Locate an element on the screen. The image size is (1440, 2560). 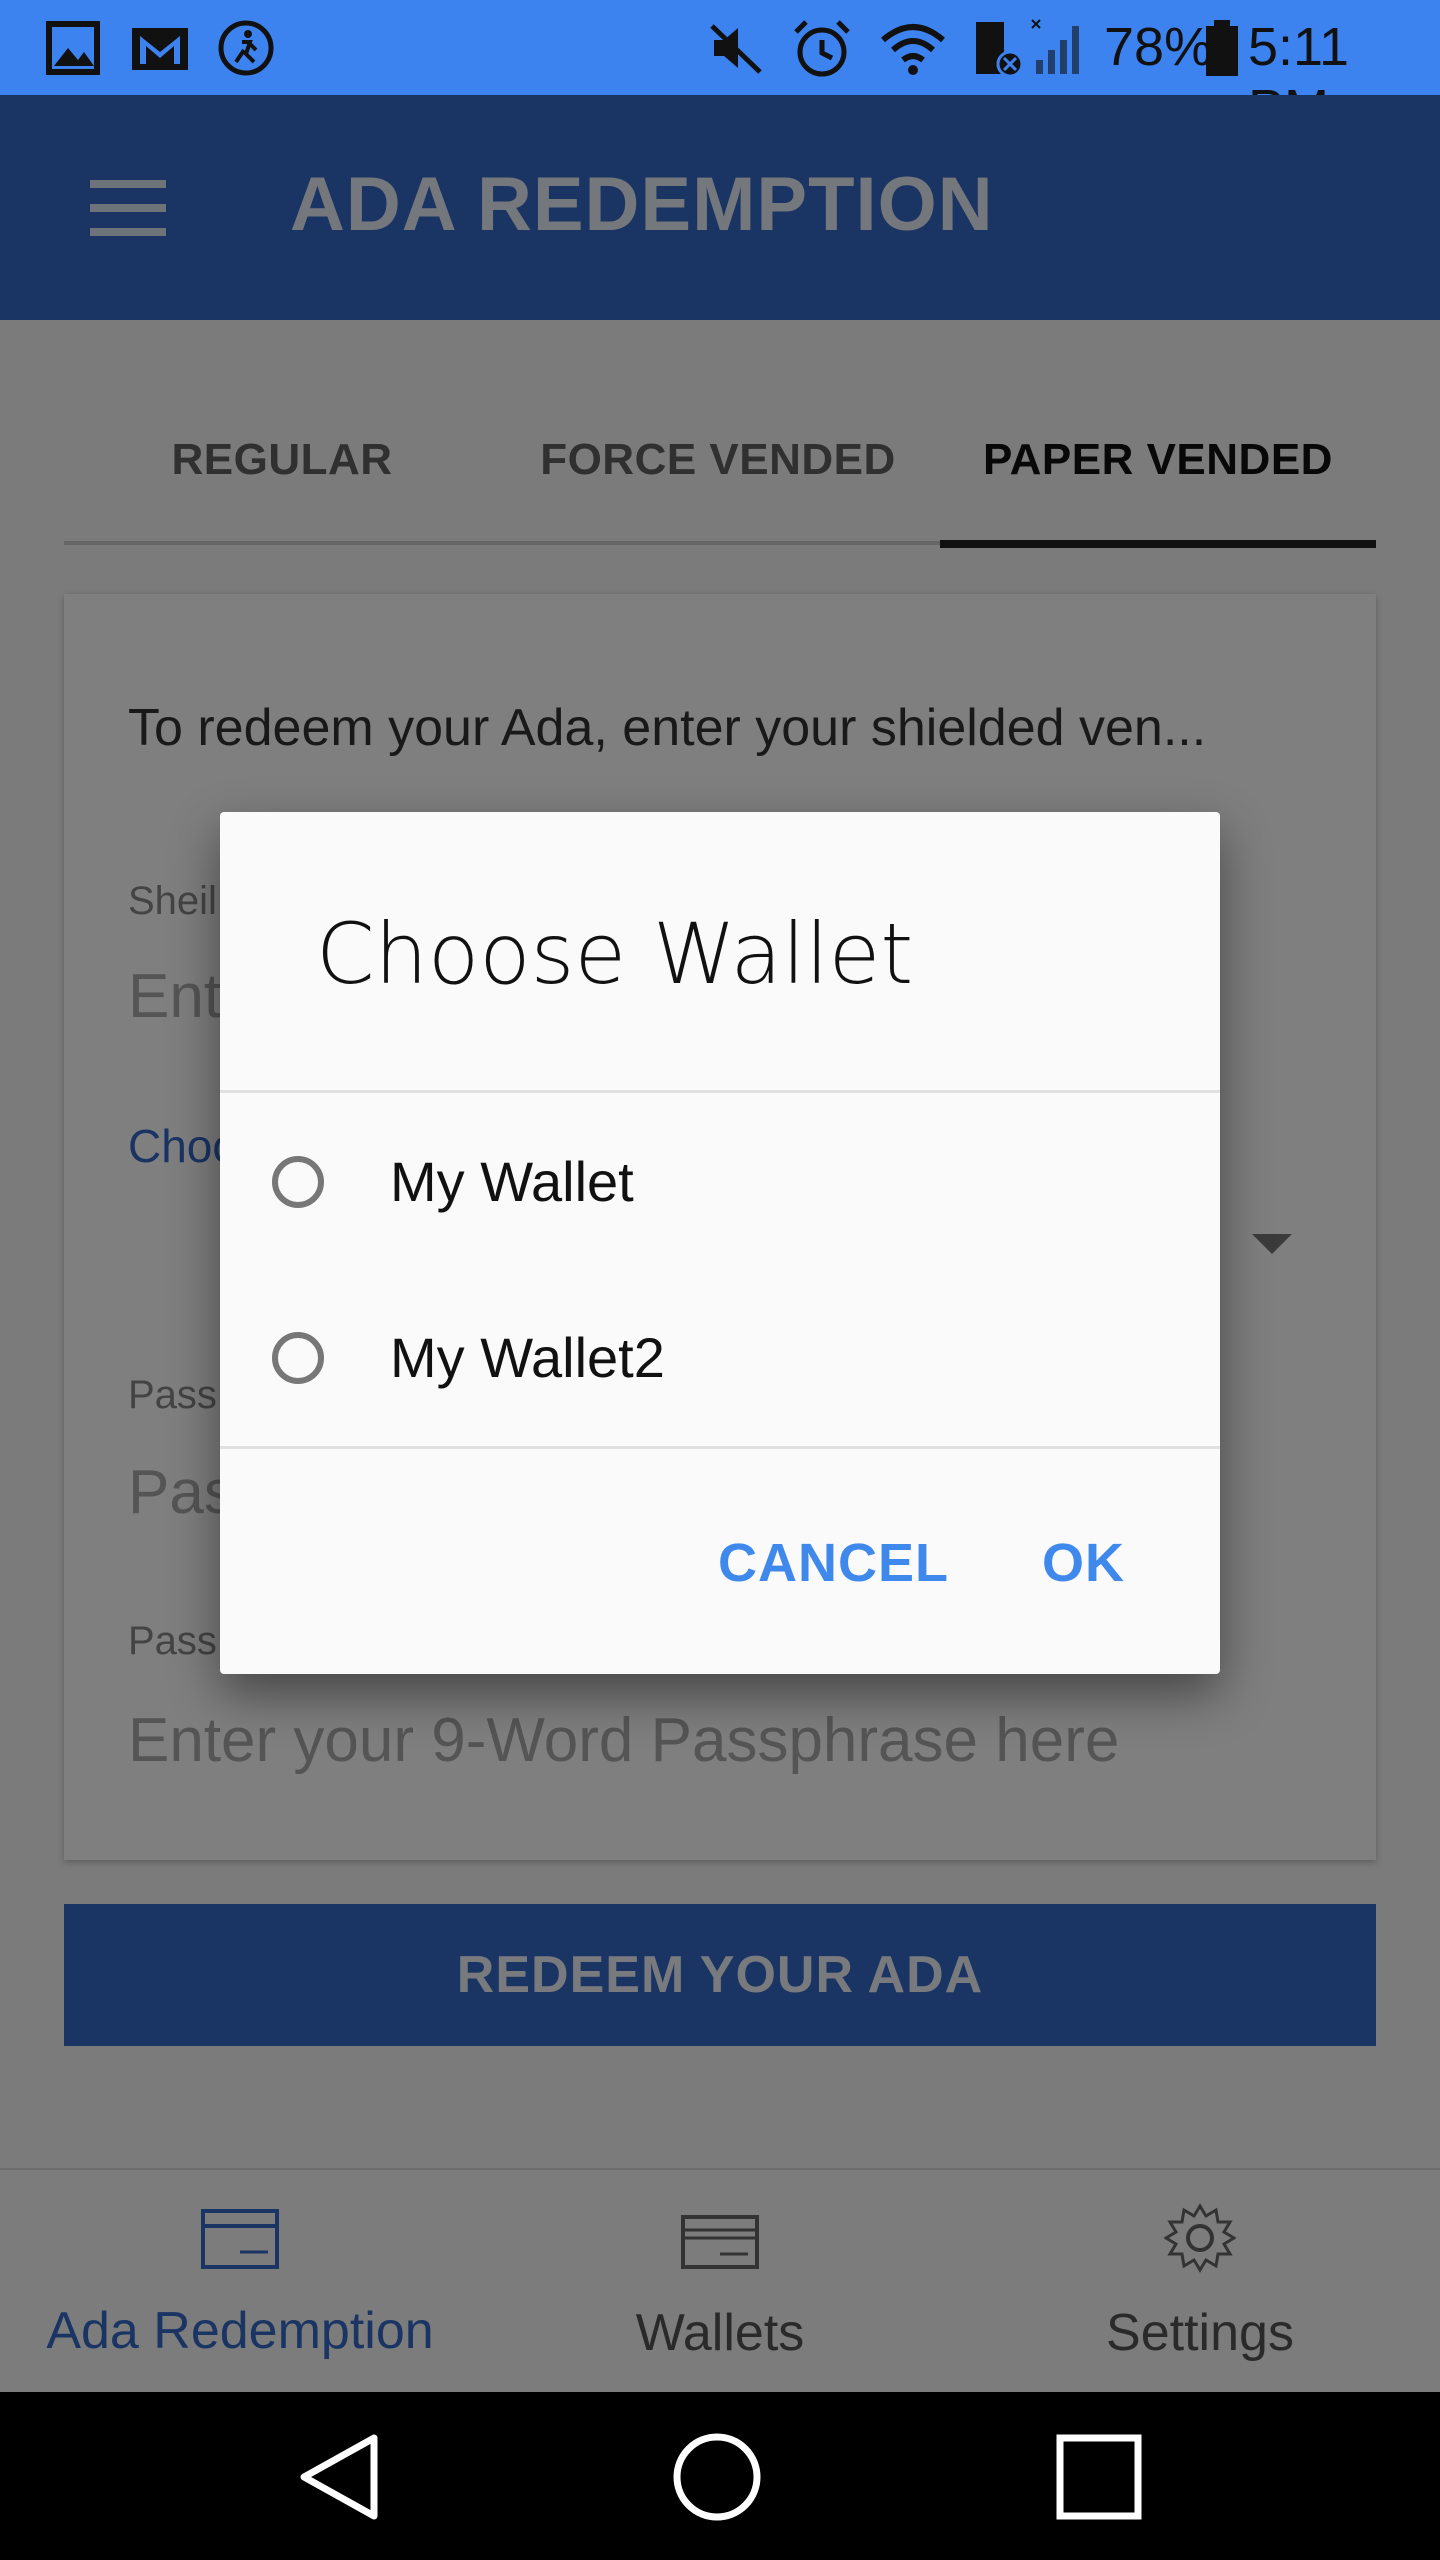
battery-icon is located at coordinates (1222, 48).